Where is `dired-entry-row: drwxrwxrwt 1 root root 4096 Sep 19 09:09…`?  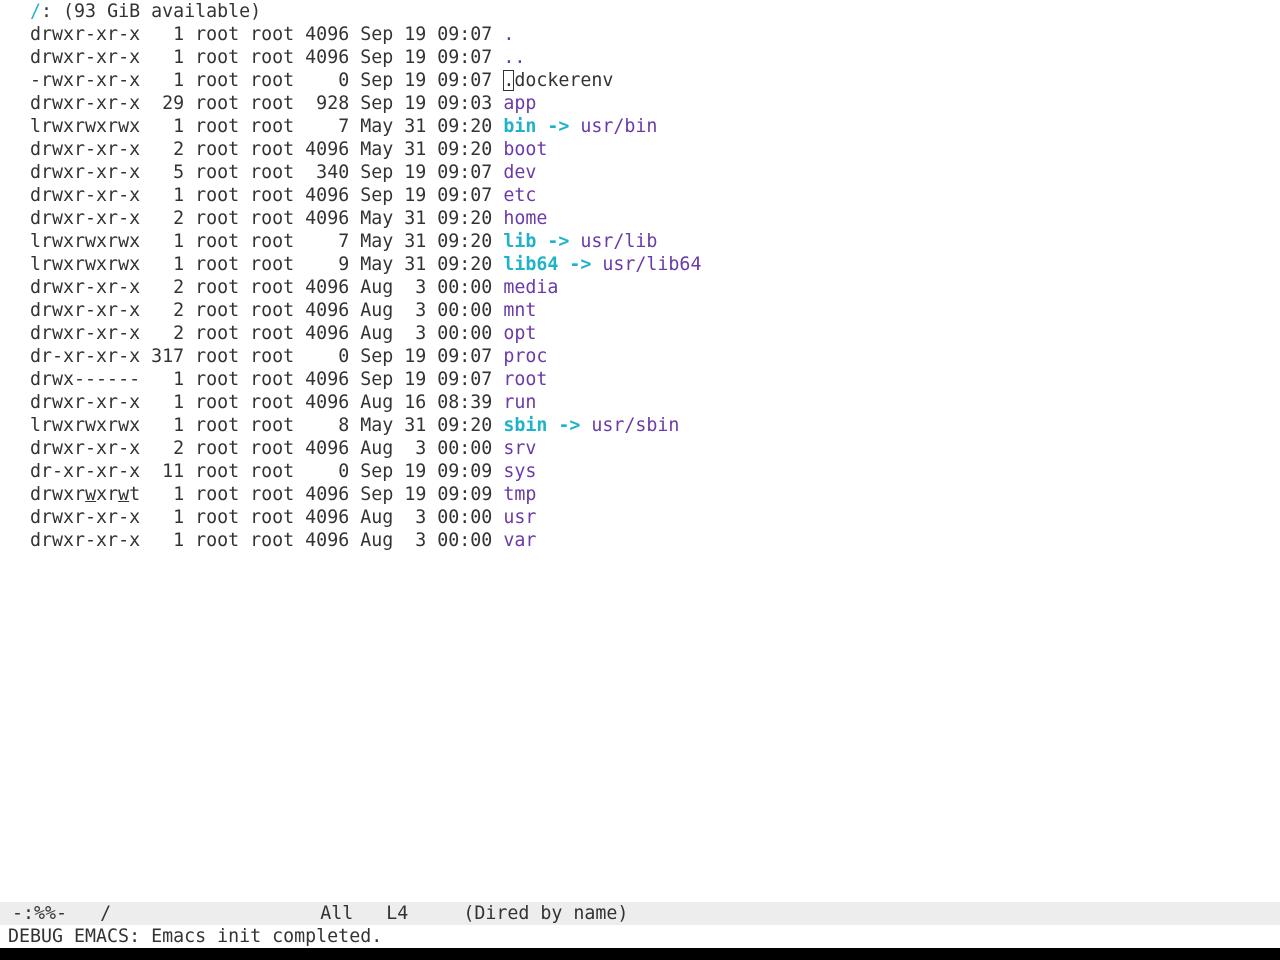 dired-entry-row: drwxrwxrwt 1 root root 4096 Sep 19 09:09… is located at coordinates (640, 494).